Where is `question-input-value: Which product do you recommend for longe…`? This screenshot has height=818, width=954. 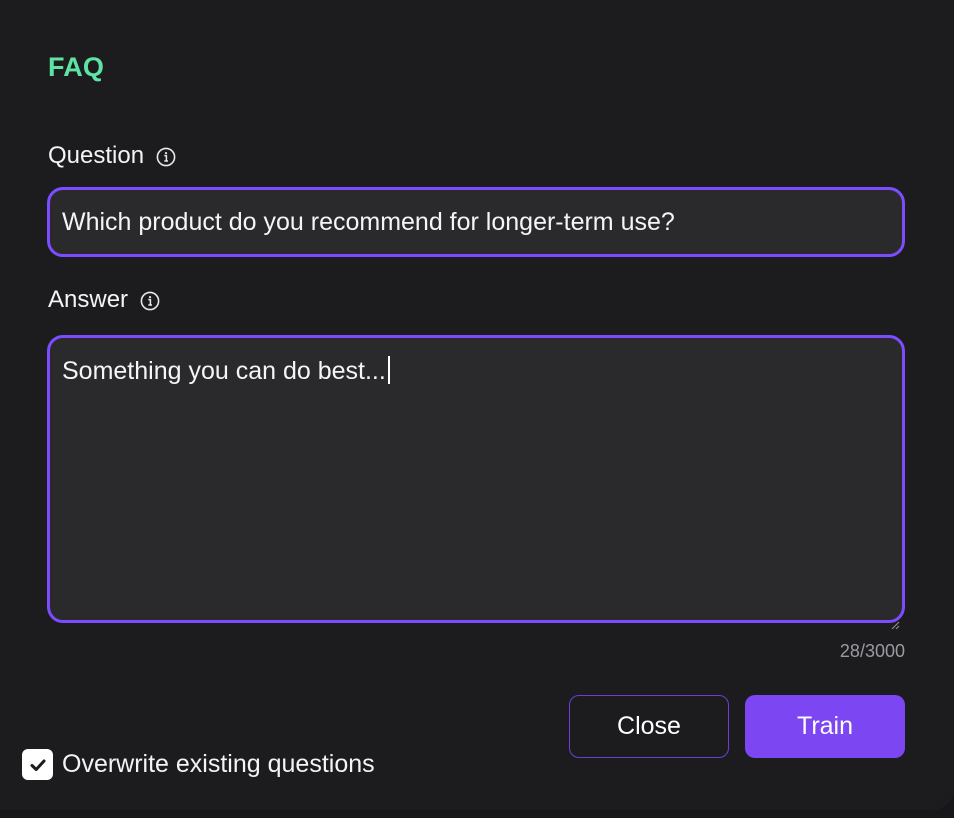
question-input-value: Which product do you recommend for longe… is located at coordinates (368, 221).